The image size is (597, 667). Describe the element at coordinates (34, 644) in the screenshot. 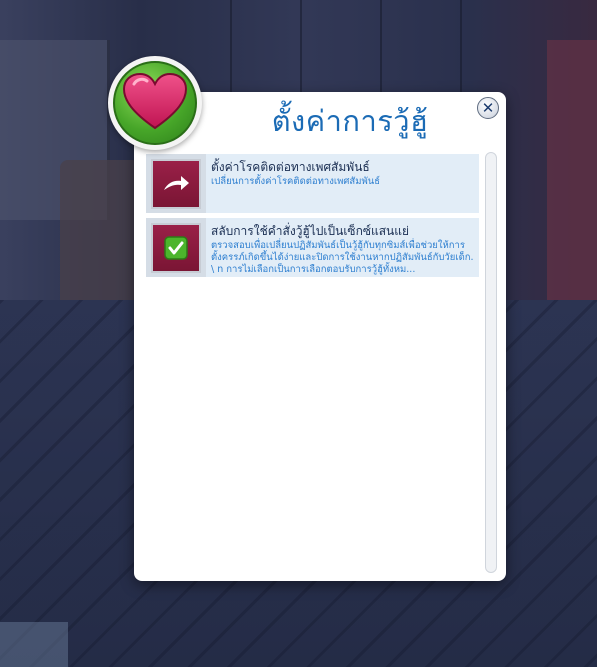

I see `background-pad` at that location.